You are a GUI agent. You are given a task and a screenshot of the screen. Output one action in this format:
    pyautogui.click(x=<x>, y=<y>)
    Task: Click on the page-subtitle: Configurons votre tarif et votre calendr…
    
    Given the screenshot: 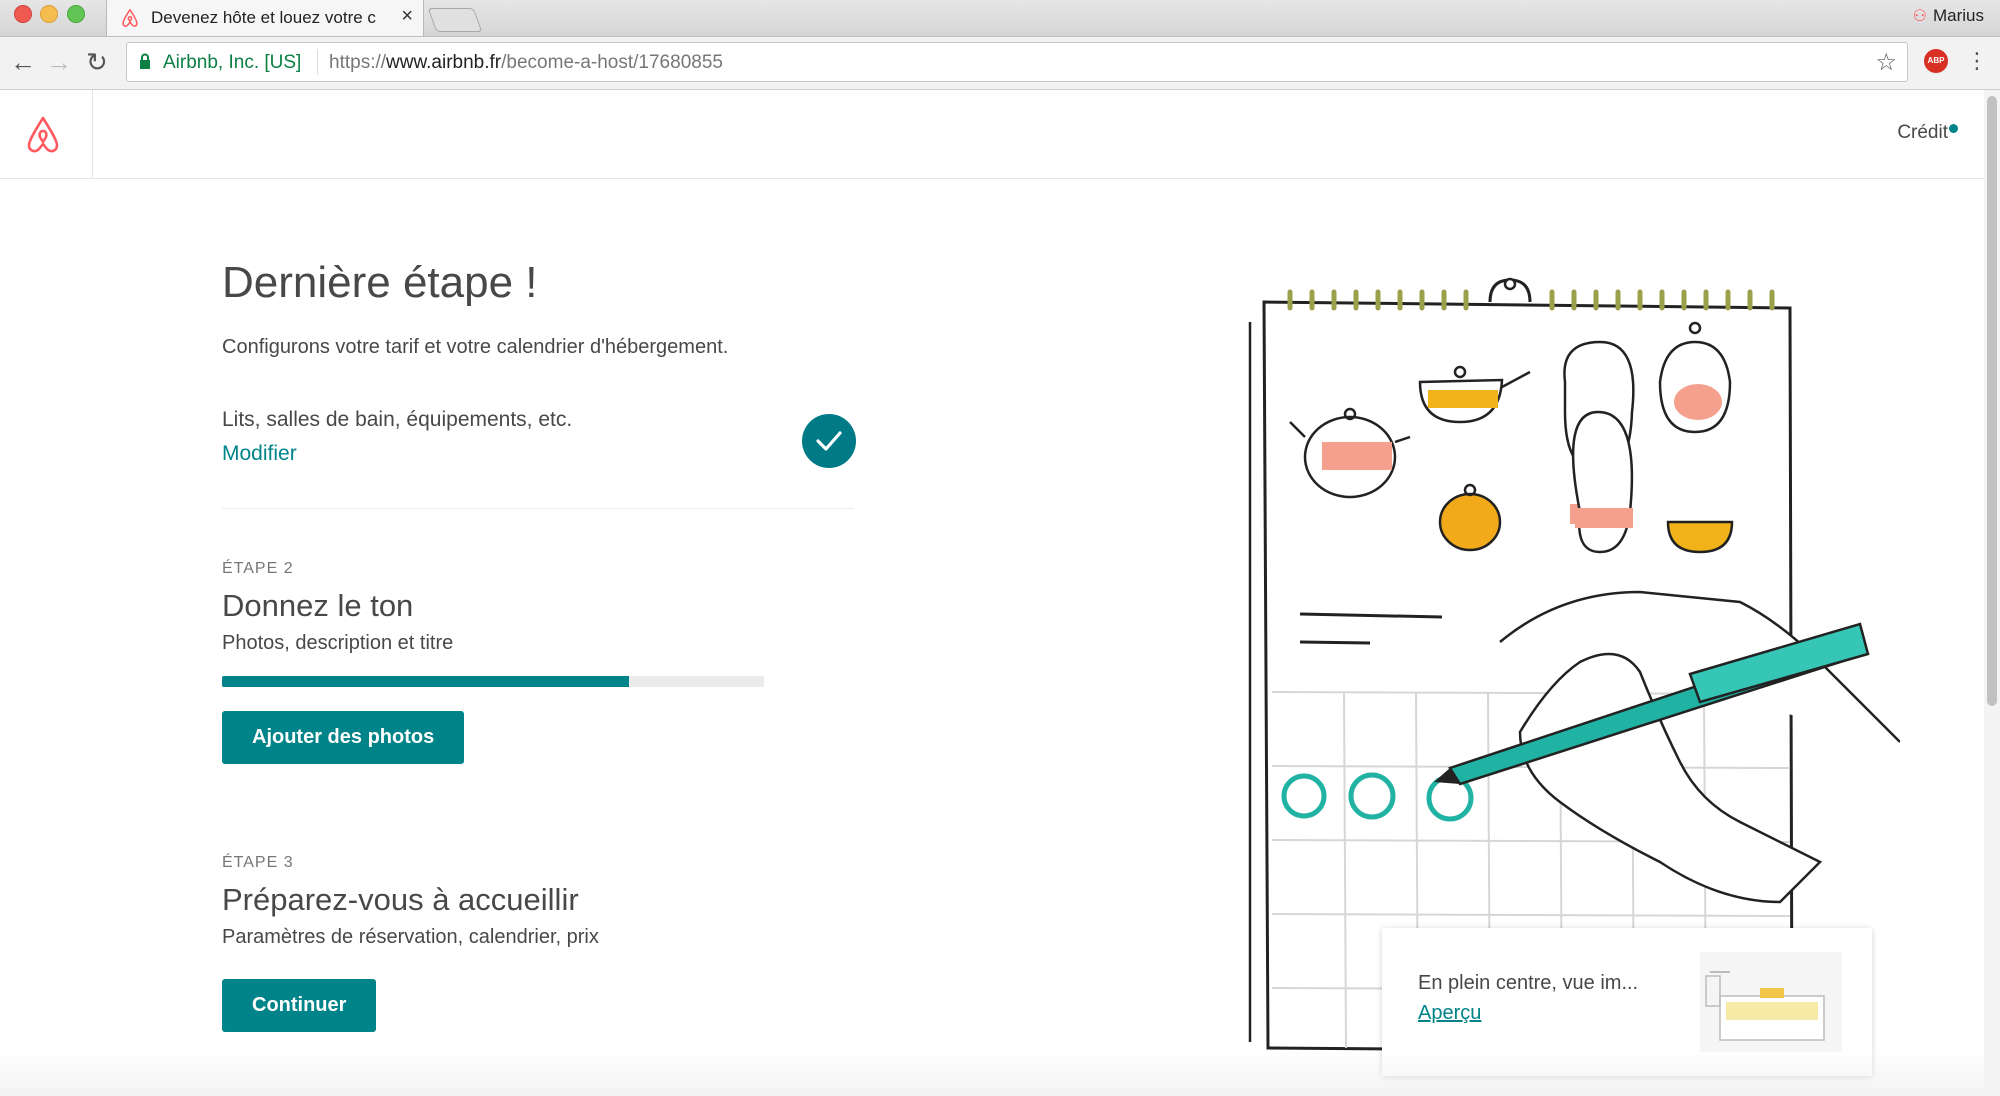 What is the action you would take?
    pyautogui.click(x=475, y=347)
    